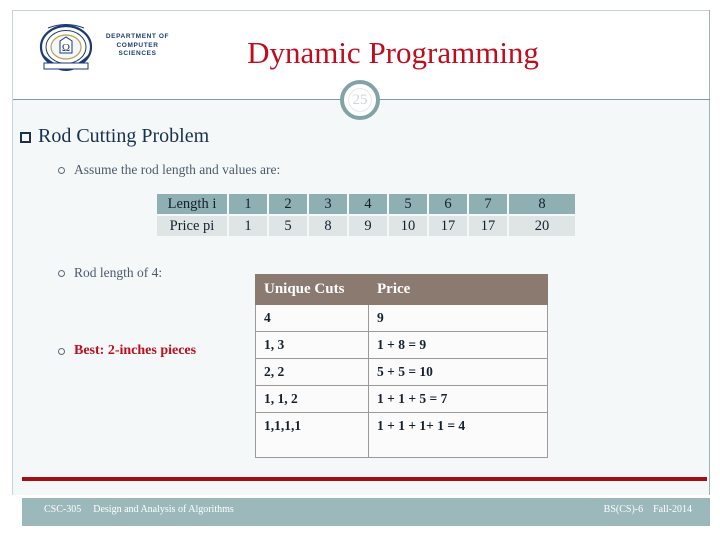 This screenshot has height=540, width=720. Describe the element at coordinates (458, 435) in the screenshot. I see `price-cell: 1 + 1 + 1+ 1 = 4` at that location.